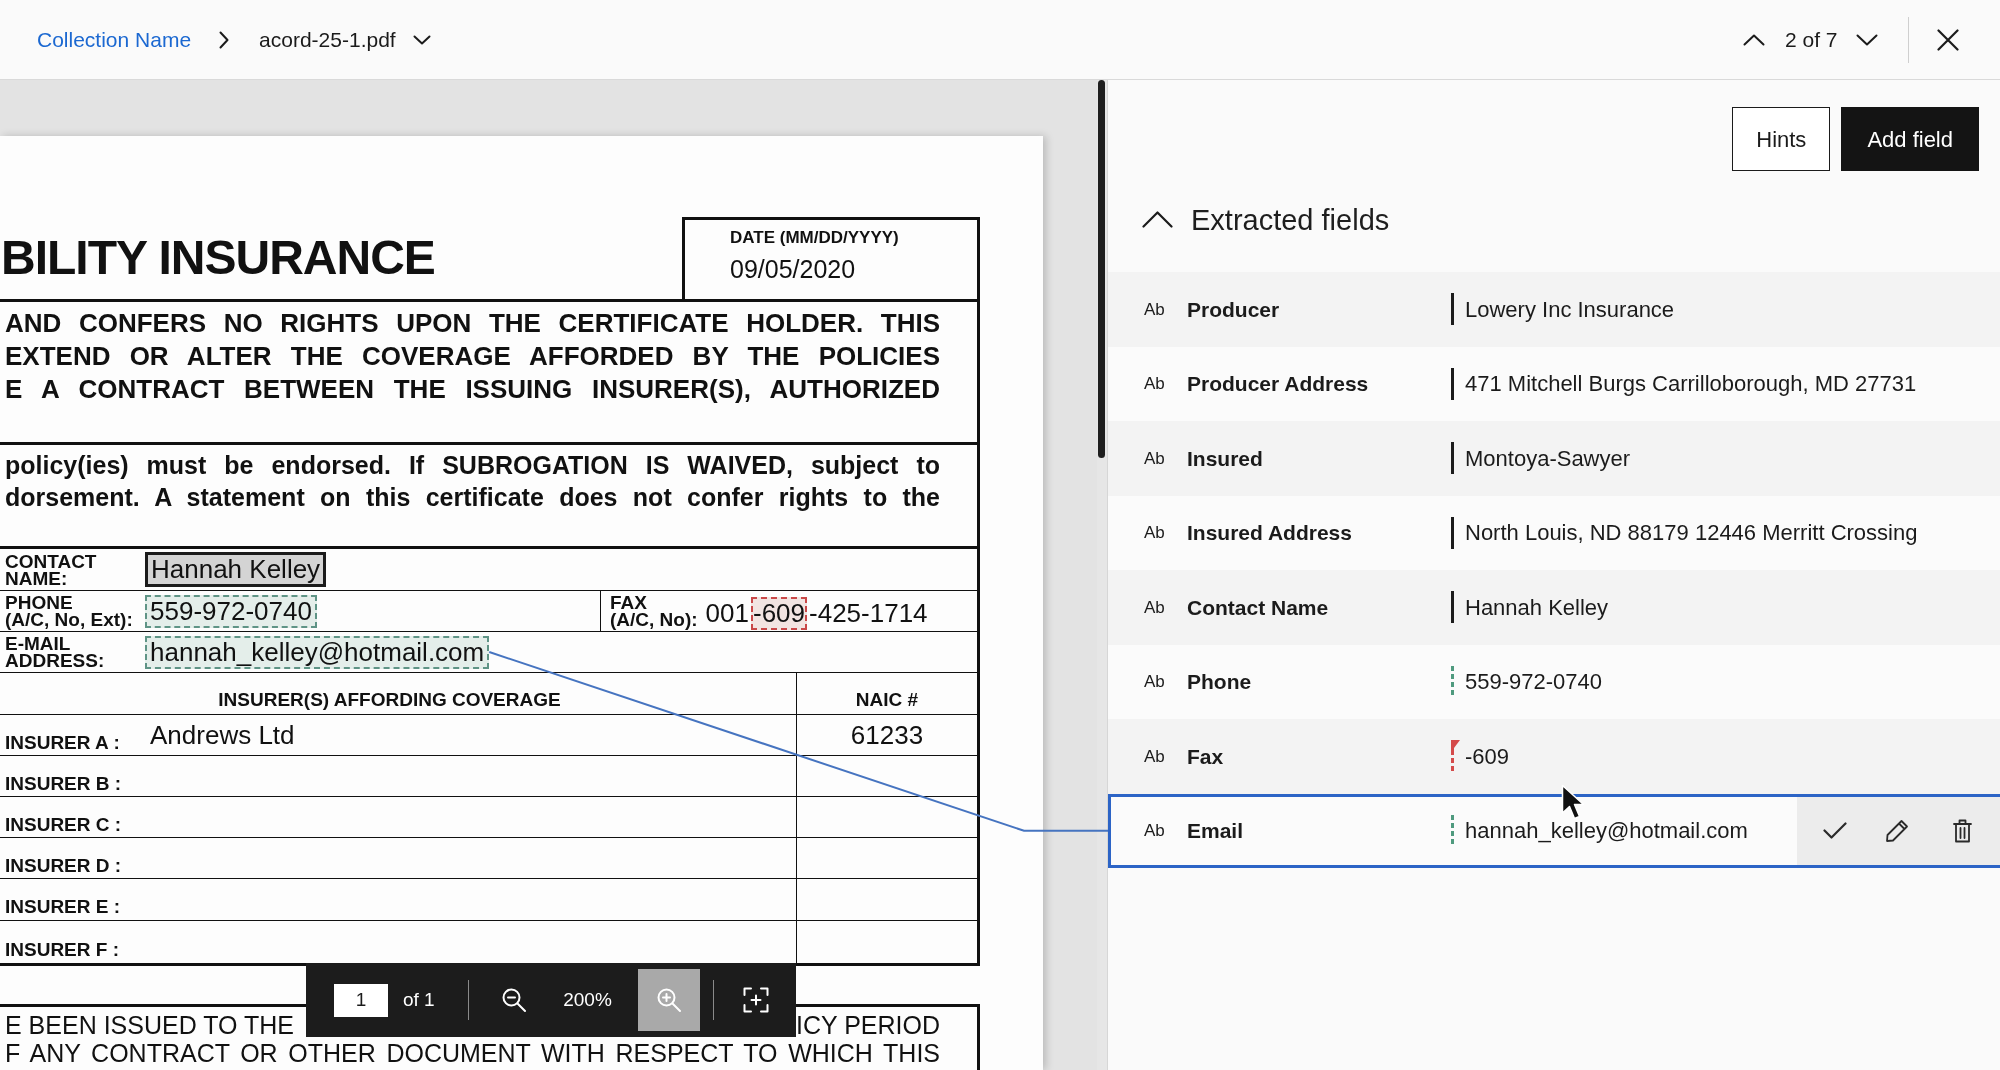 The height and width of the screenshot is (1070, 2000). What do you see at coordinates (1548, 458) in the screenshot?
I see `field-value: Montoya-Sawyer` at bounding box center [1548, 458].